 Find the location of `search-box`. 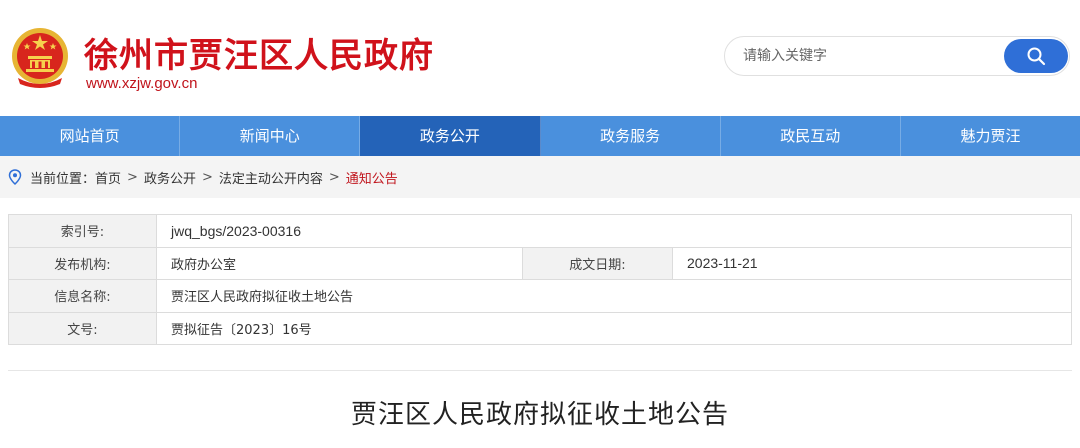

search-box is located at coordinates (897, 56).